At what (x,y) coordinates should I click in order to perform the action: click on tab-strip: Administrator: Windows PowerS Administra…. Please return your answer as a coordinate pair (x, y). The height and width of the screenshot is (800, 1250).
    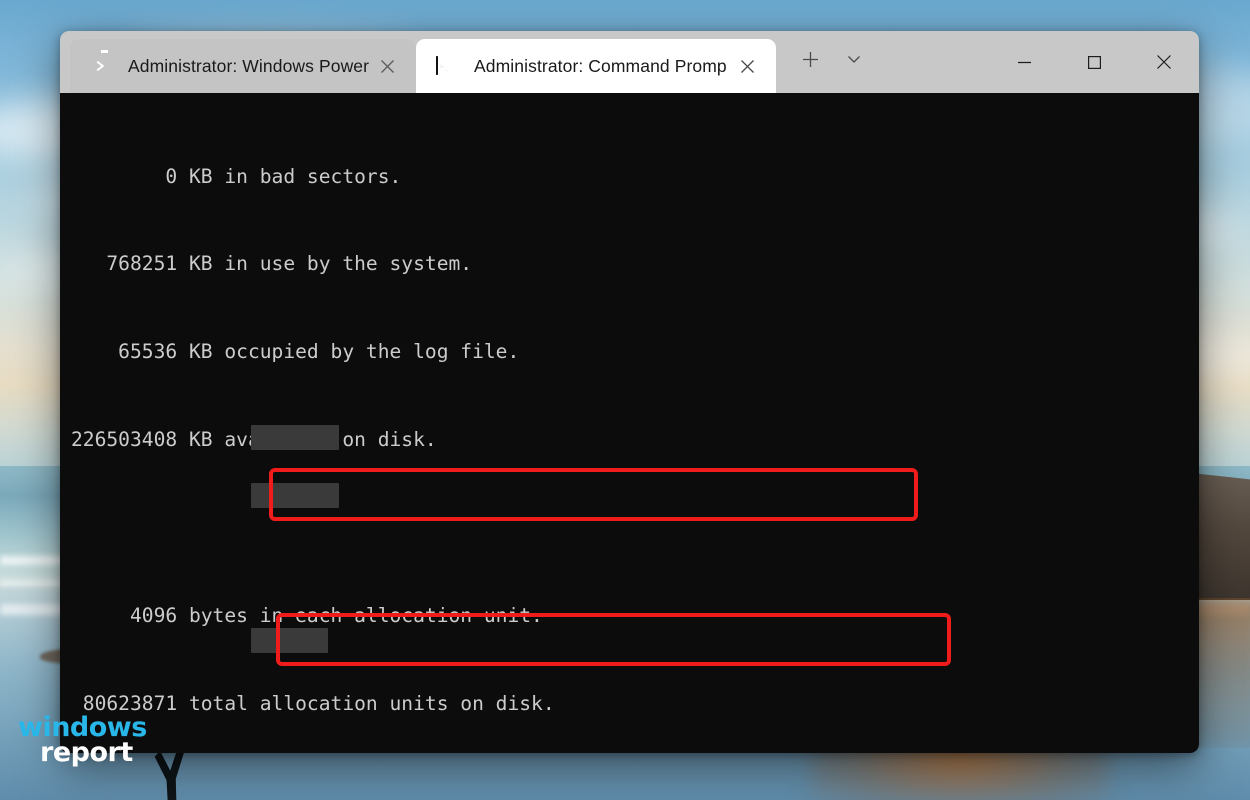
    Looking at the image, I should click on (418, 62).